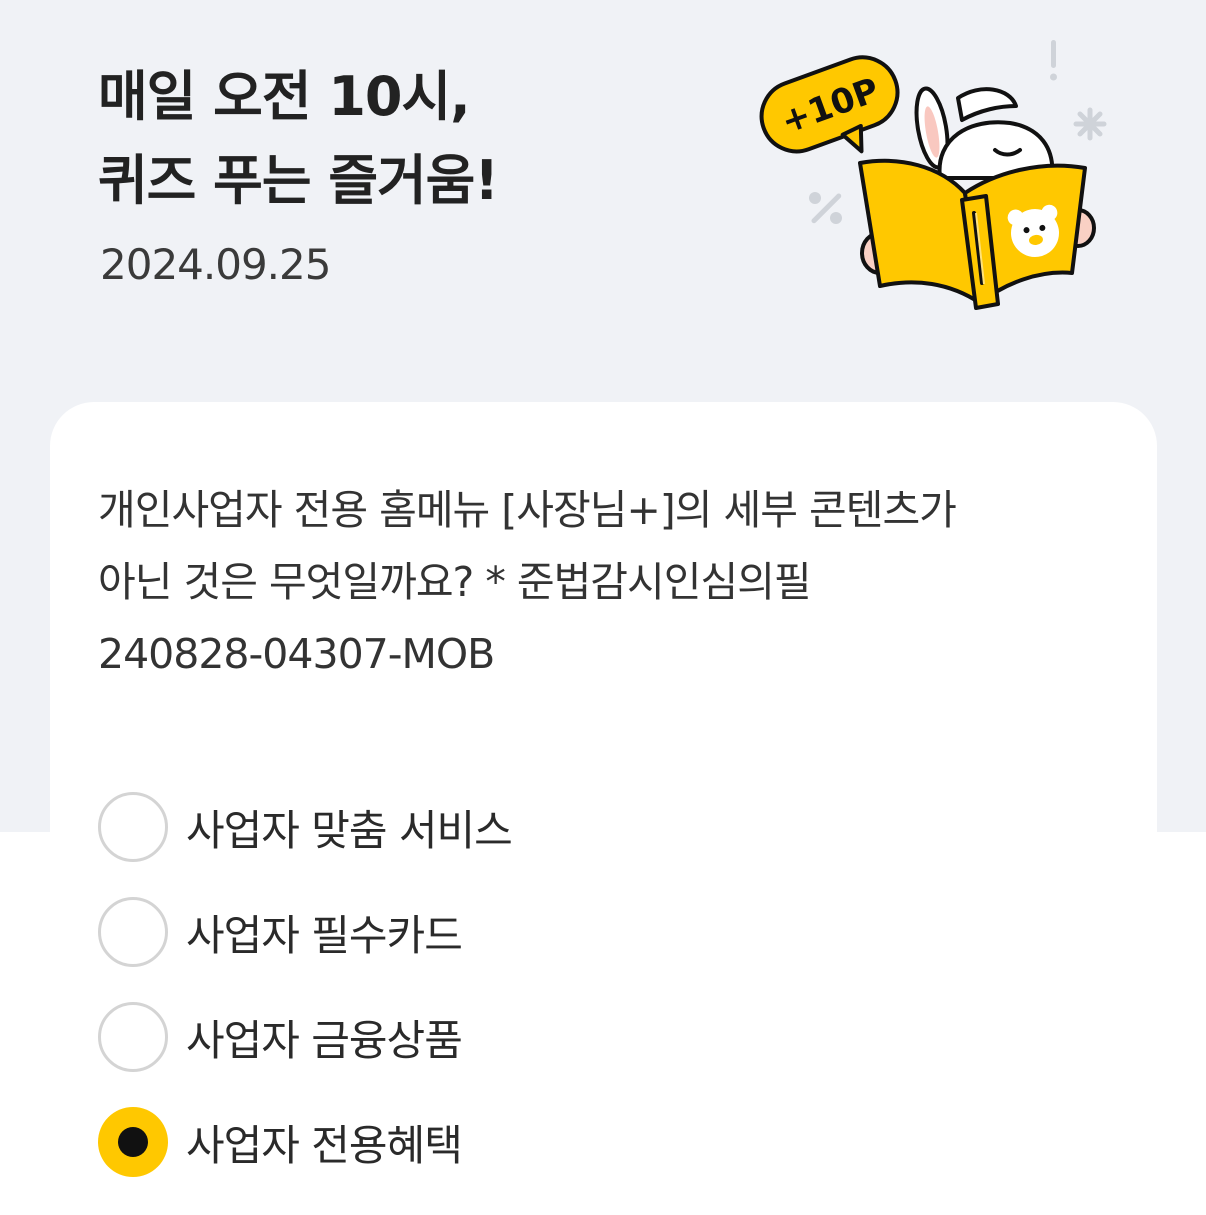  I want to click on radio-selected-dot-icon, so click(133, 1142).